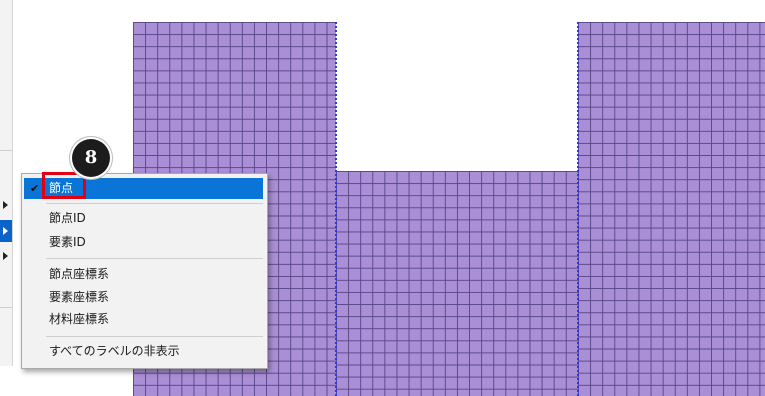 This screenshot has width=765, height=396. What do you see at coordinates (143, 297) in the screenshot?
I see `menu-item-element-coord-system: 要素座標系` at bounding box center [143, 297].